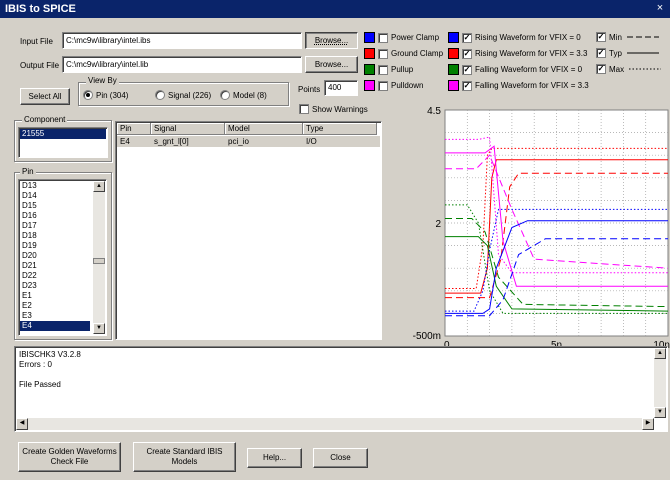 This screenshot has width=670, height=480. Describe the element at coordinates (184, 457) in the screenshot. I see `create-standard-ibis-button: Create Standard IBIS Models` at that location.